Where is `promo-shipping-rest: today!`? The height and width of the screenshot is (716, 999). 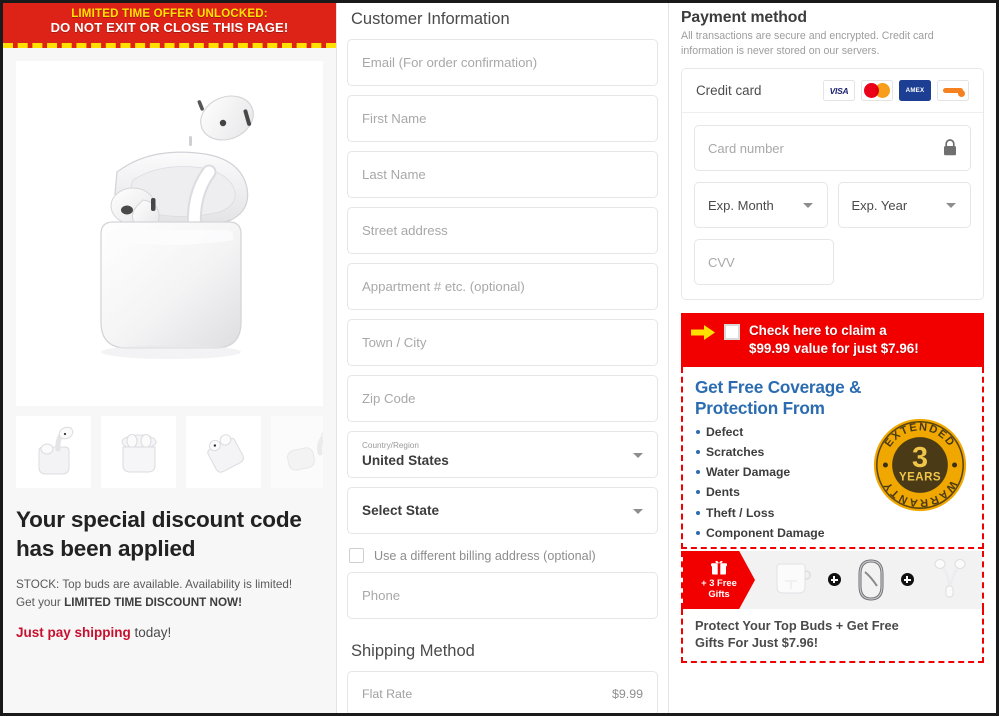
promo-shipping-rest: today! is located at coordinates (151, 632).